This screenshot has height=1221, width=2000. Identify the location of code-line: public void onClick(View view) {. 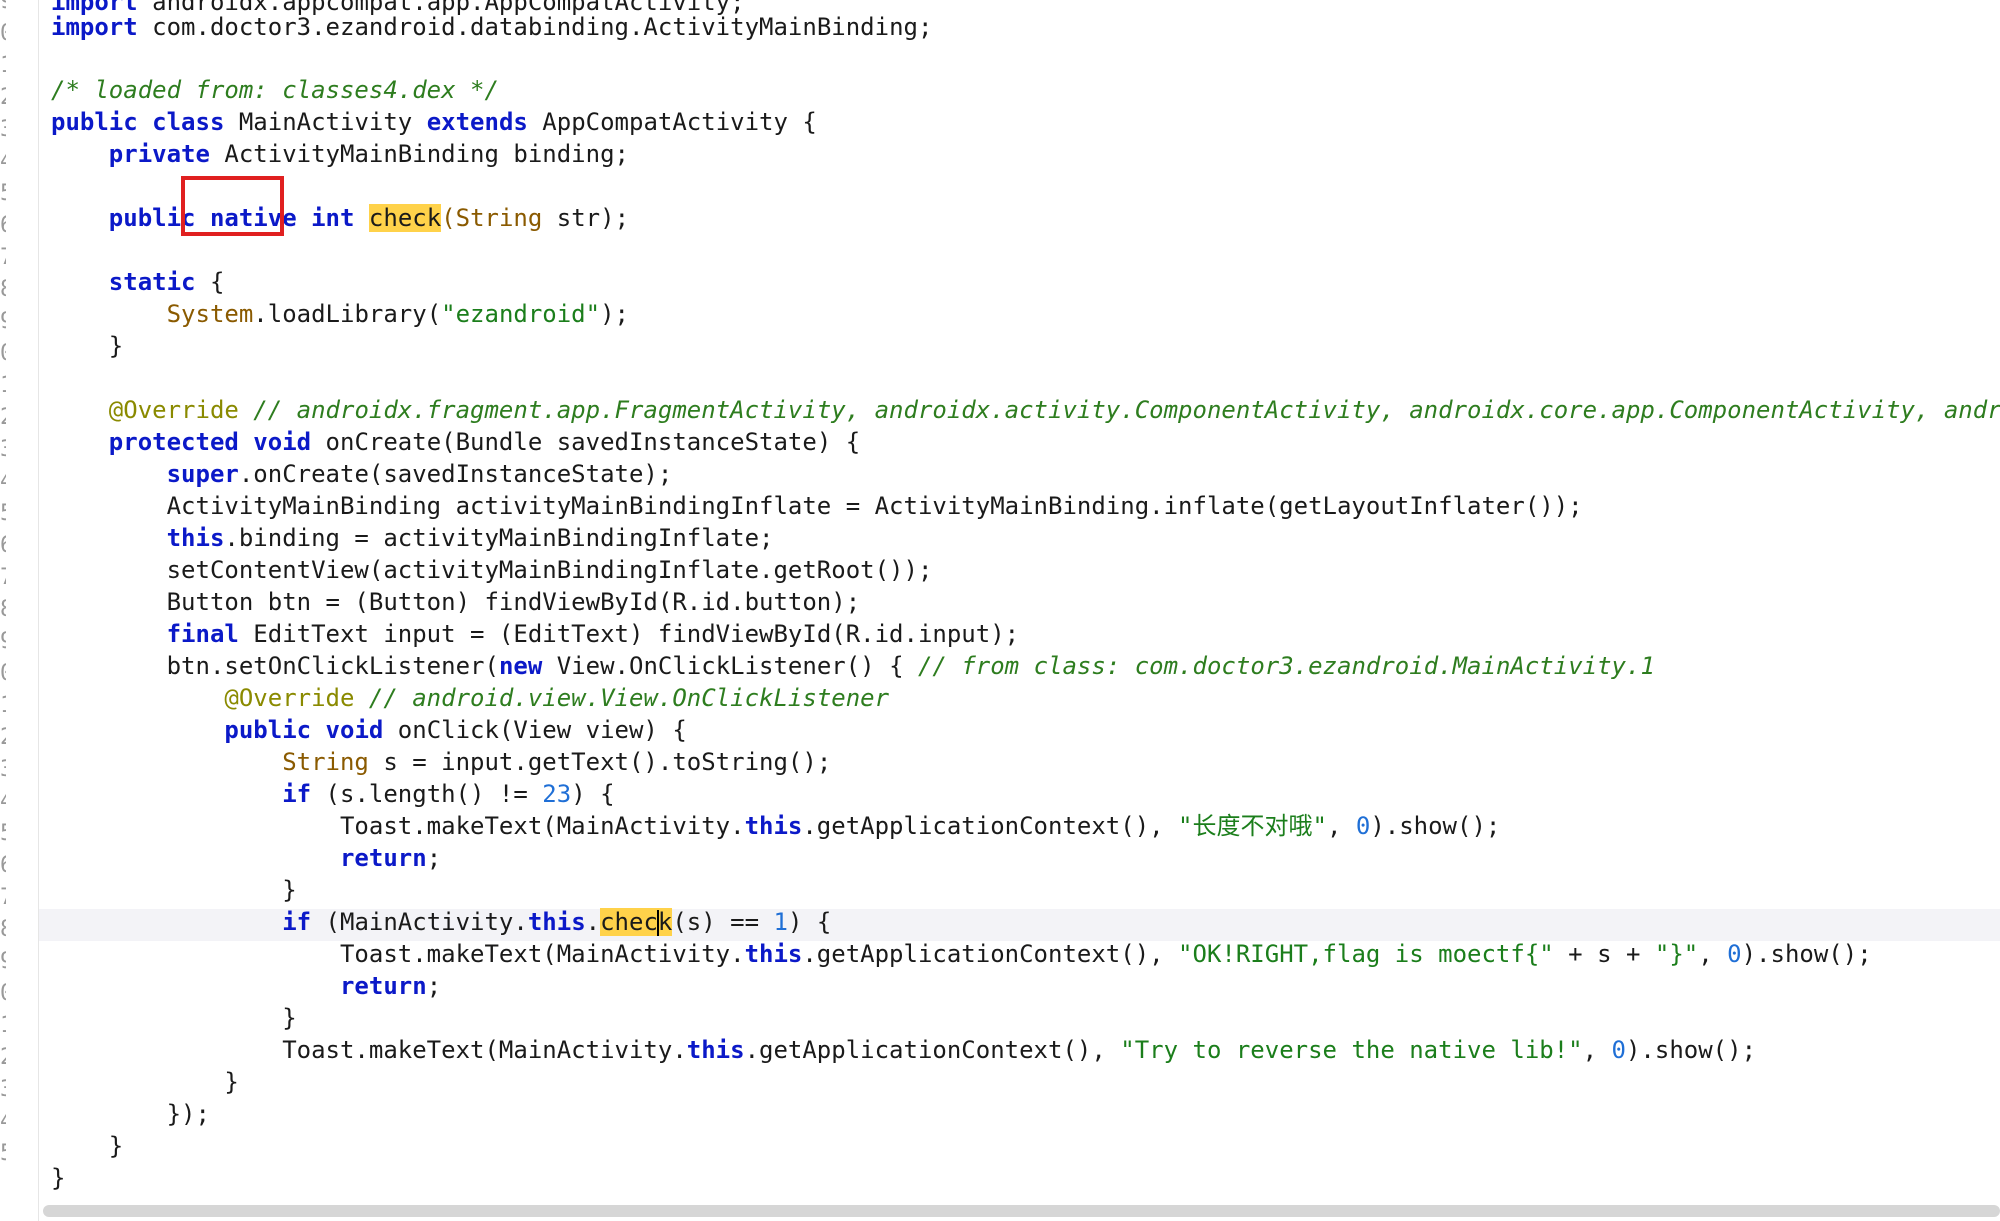
(455, 730).